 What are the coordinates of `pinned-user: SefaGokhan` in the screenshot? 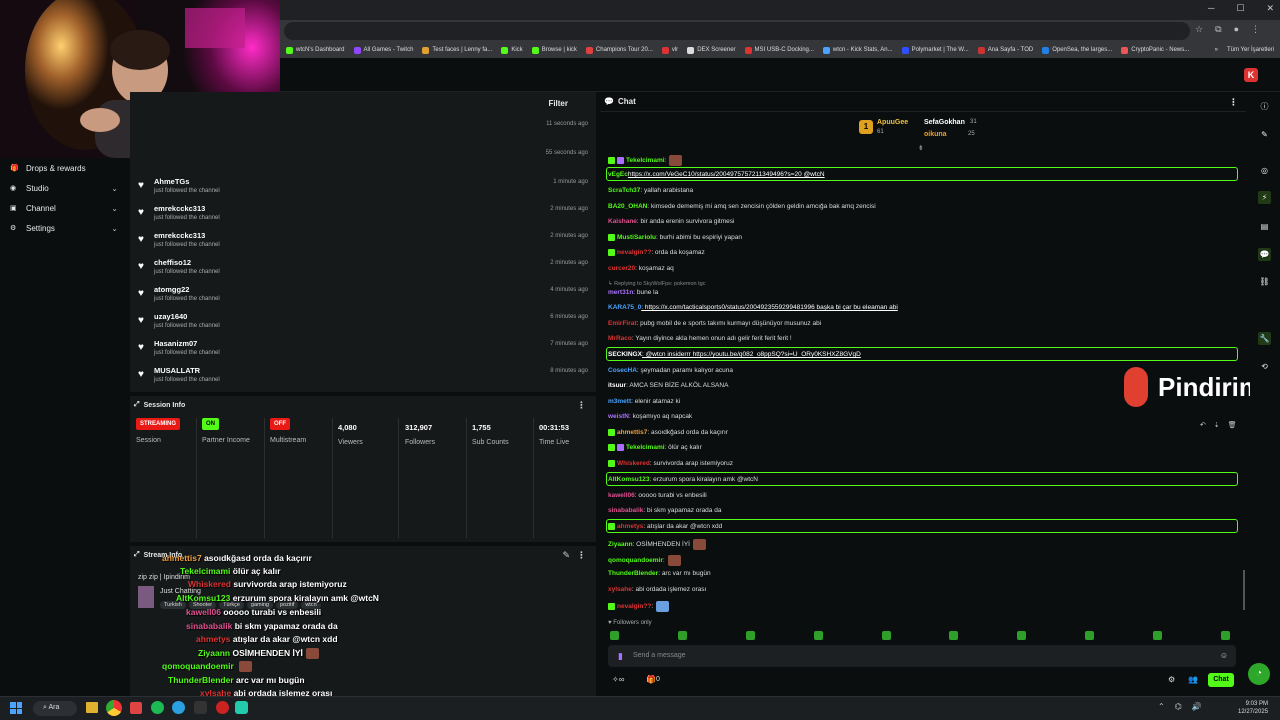 It's located at (944, 122).